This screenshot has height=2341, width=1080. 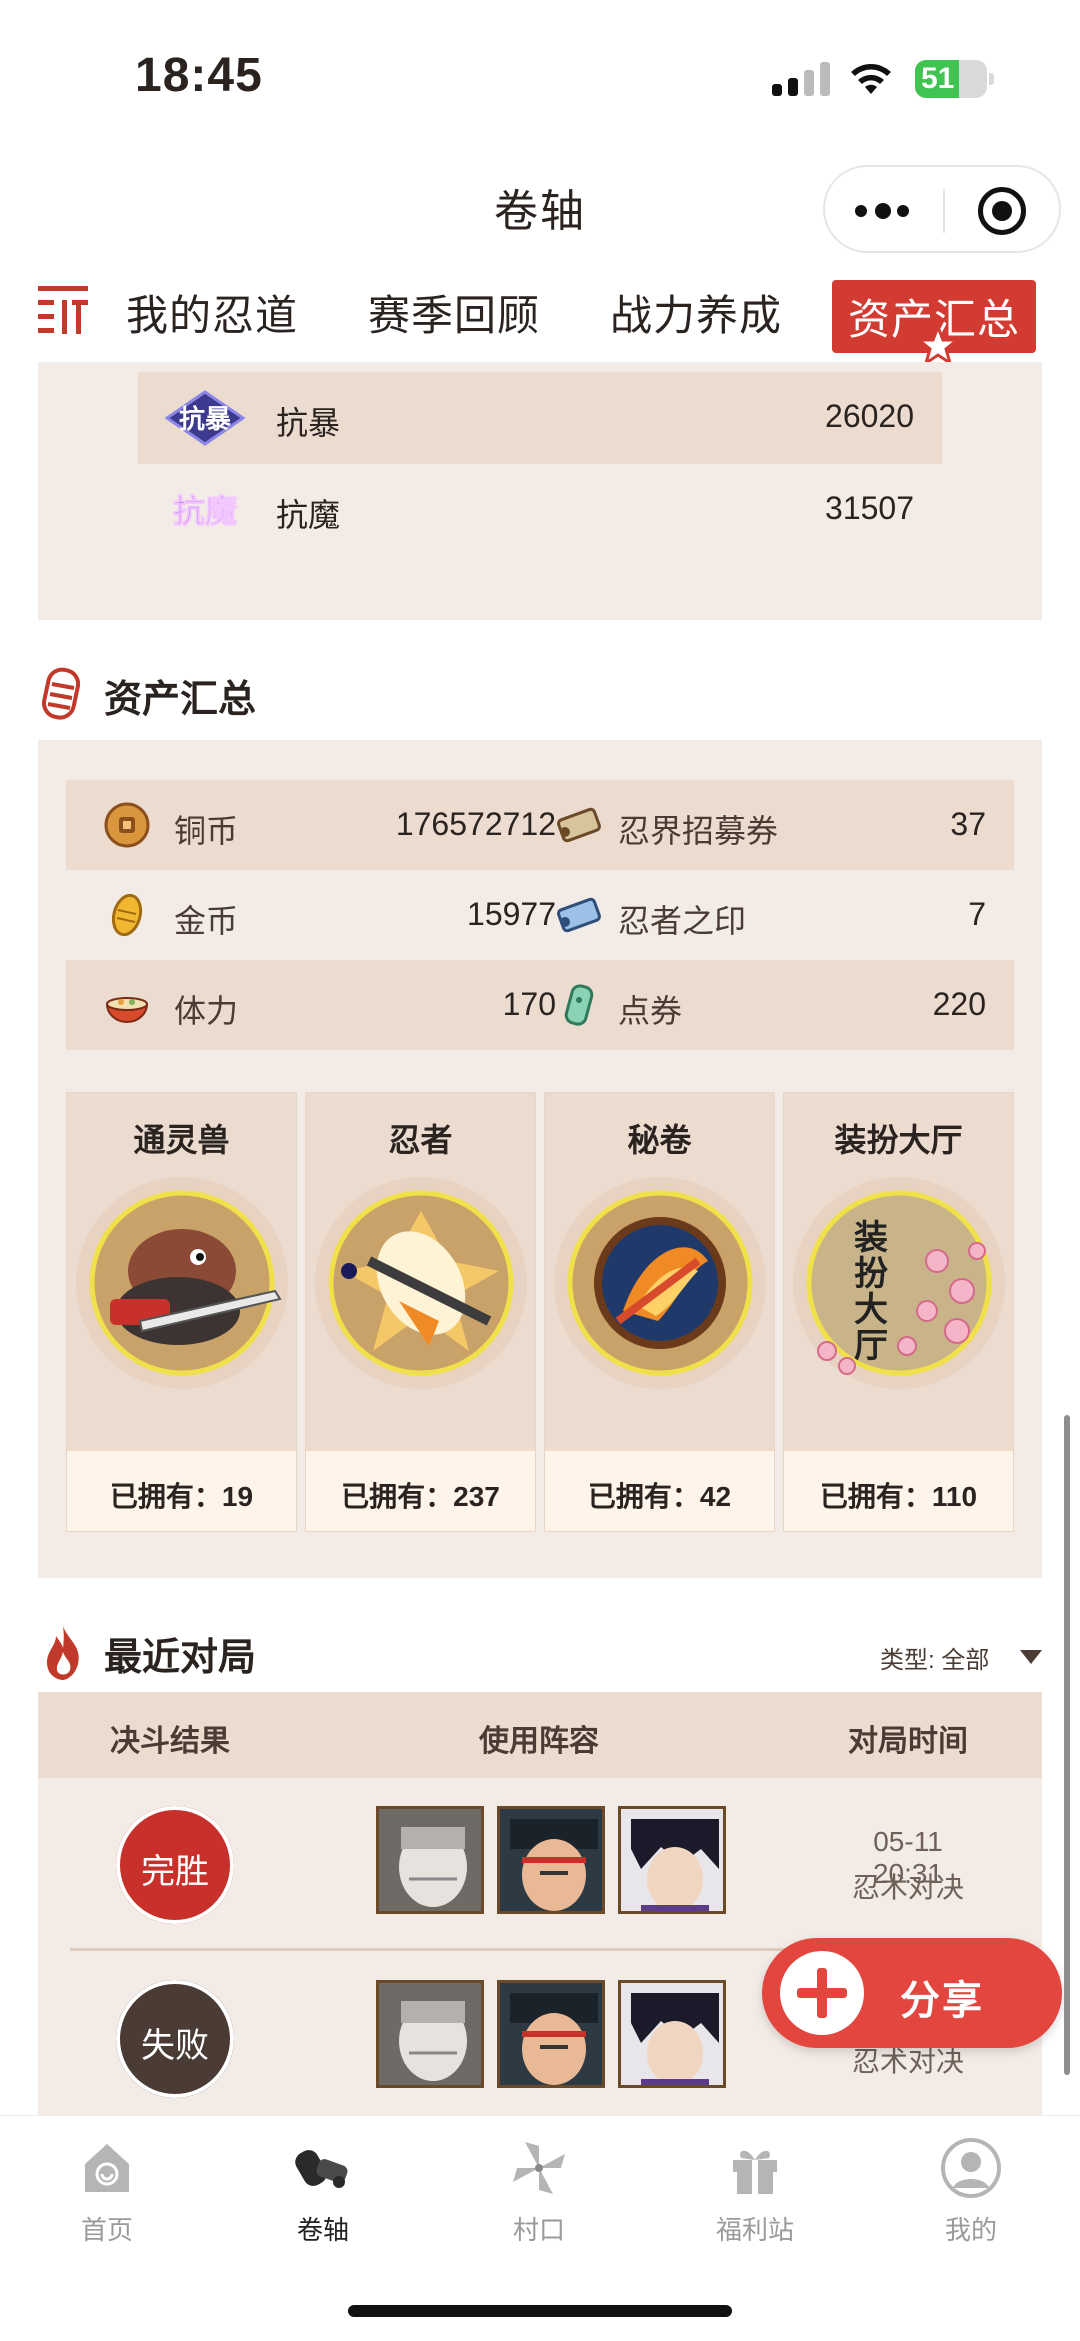 I want to click on pinwheel-icon, so click(x=539, y=2168).